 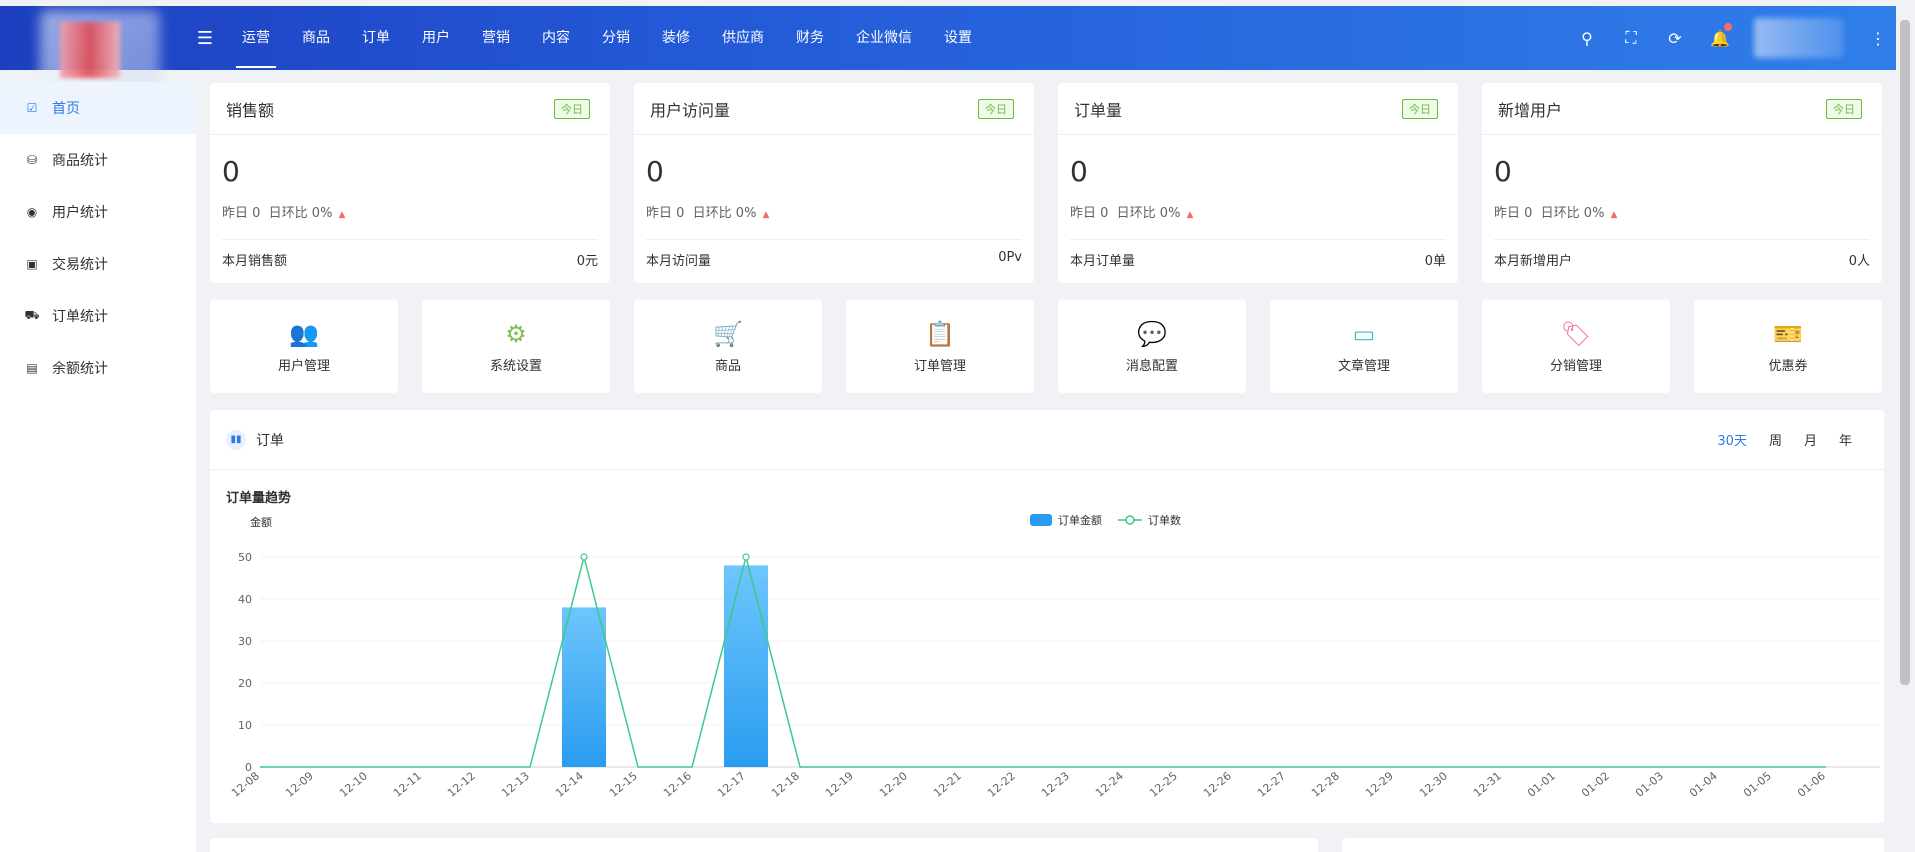 I want to click on x-tick-label: 12-21, so click(x=947, y=784).